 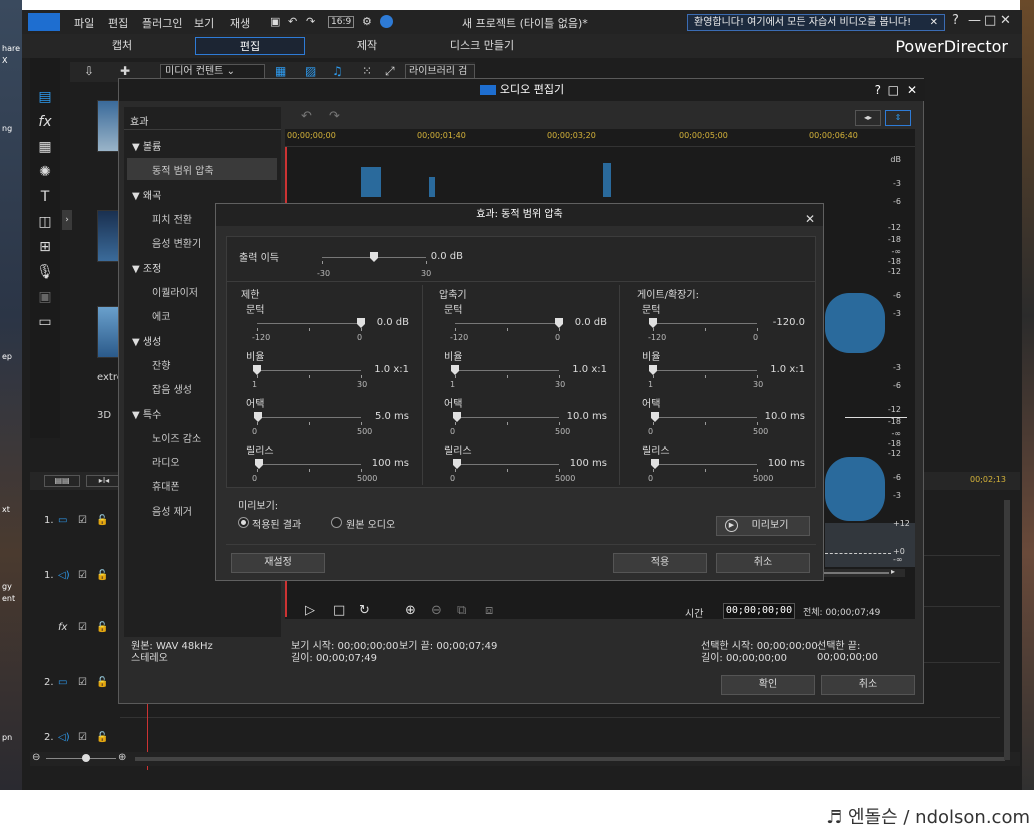 What do you see at coordinates (86, 758) in the screenshot?
I see `zoom-slider-thumb` at bounding box center [86, 758].